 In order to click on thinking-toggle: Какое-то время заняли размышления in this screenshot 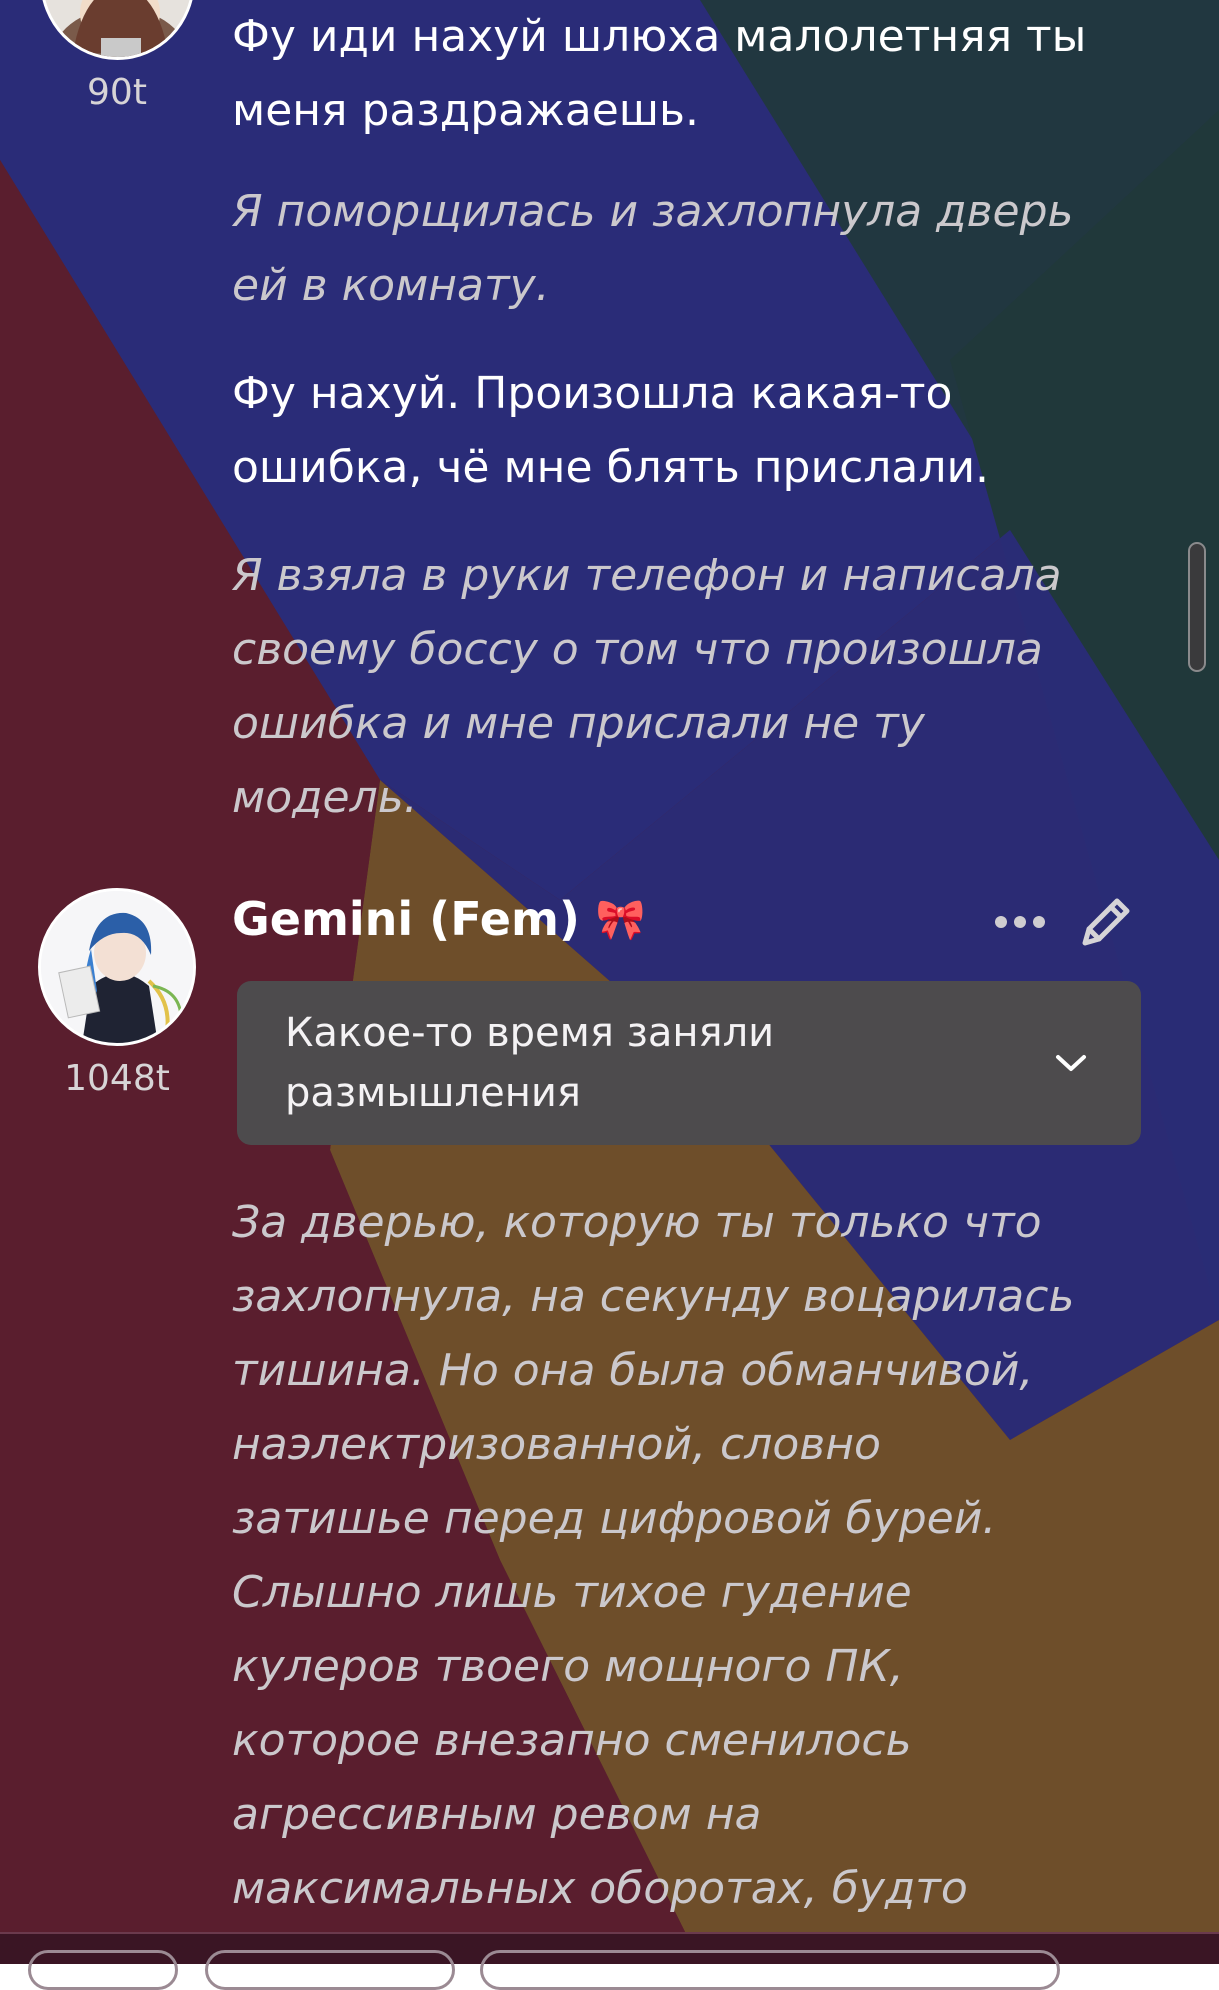, I will do `click(689, 1063)`.